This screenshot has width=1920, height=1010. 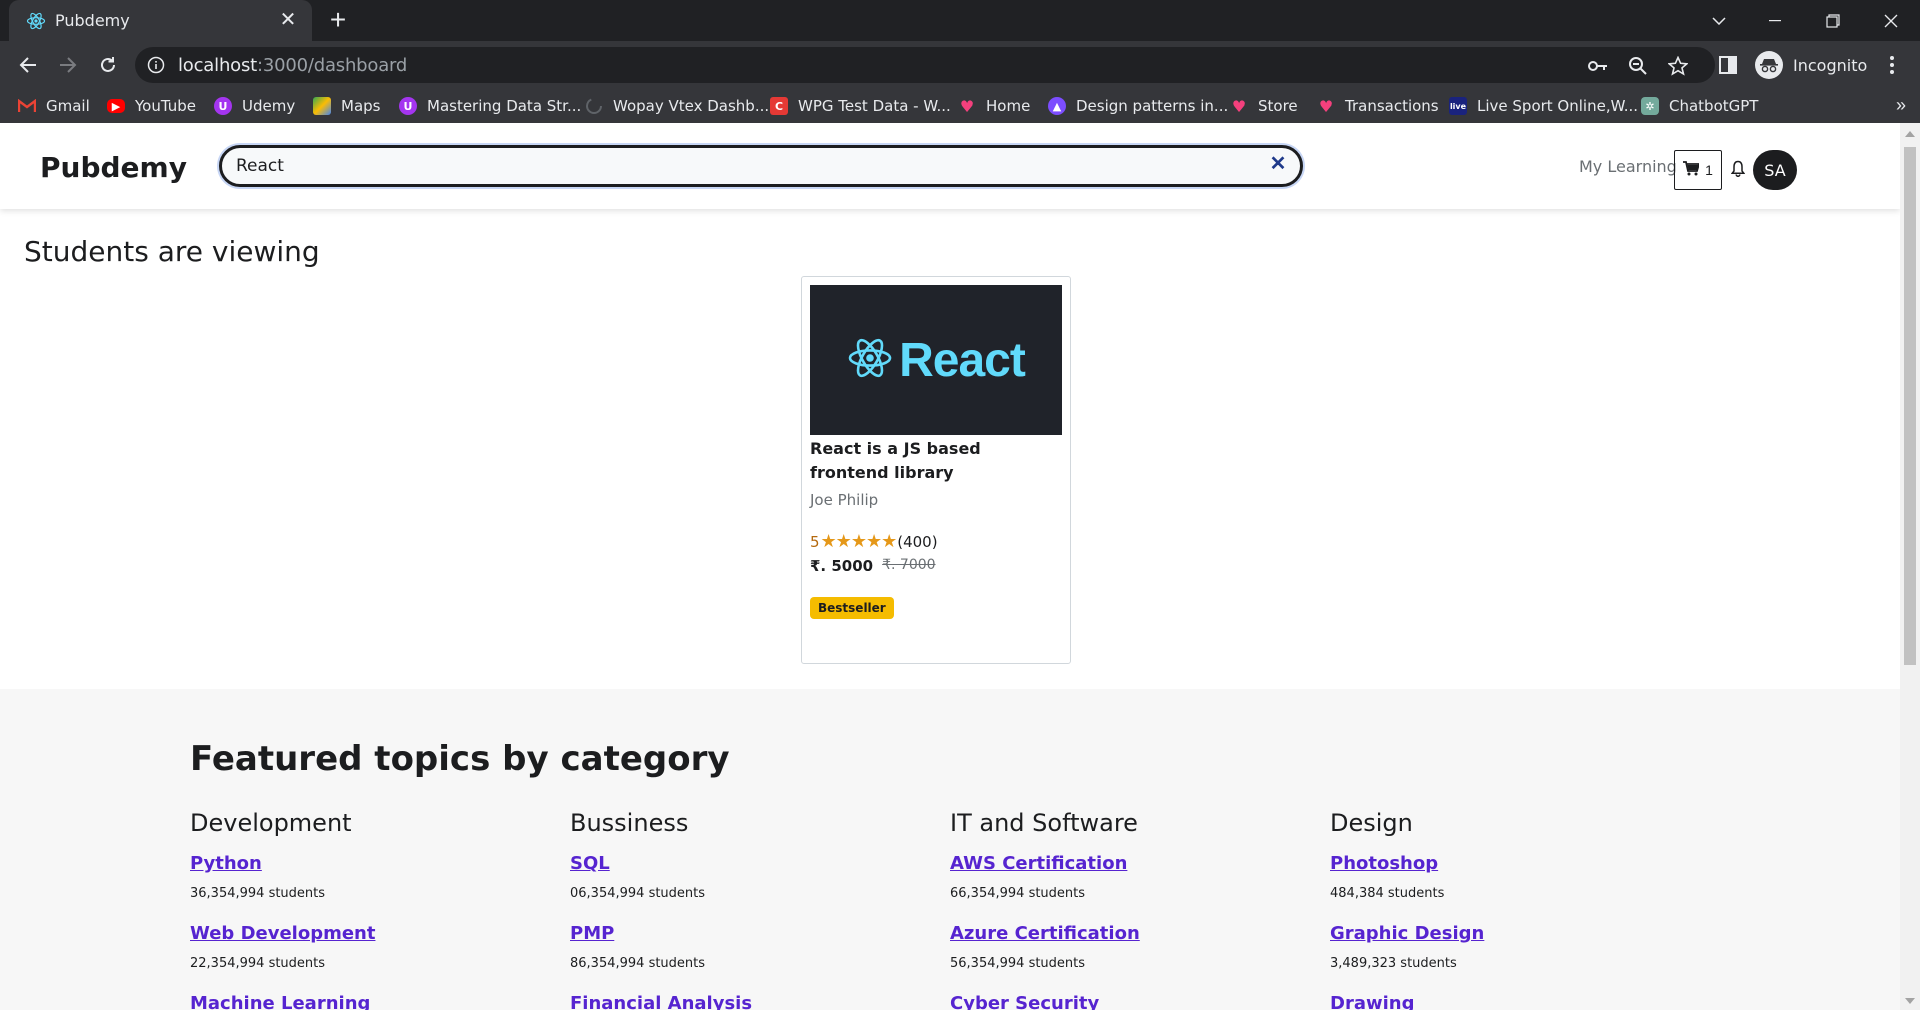 What do you see at coordinates (1738, 168) in the screenshot?
I see `bell-icon` at bounding box center [1738, 168].